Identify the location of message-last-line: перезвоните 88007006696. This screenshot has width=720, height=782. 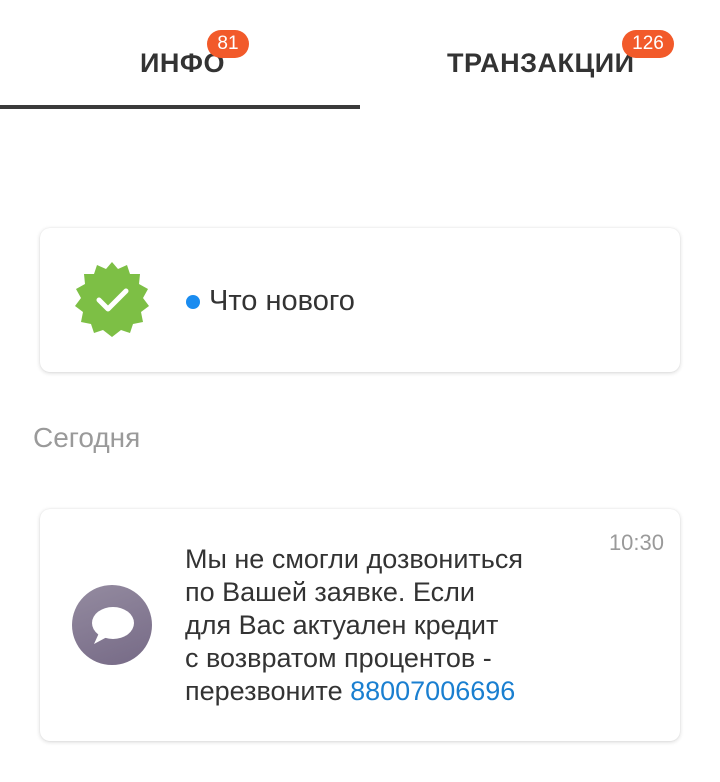
(385, 691).